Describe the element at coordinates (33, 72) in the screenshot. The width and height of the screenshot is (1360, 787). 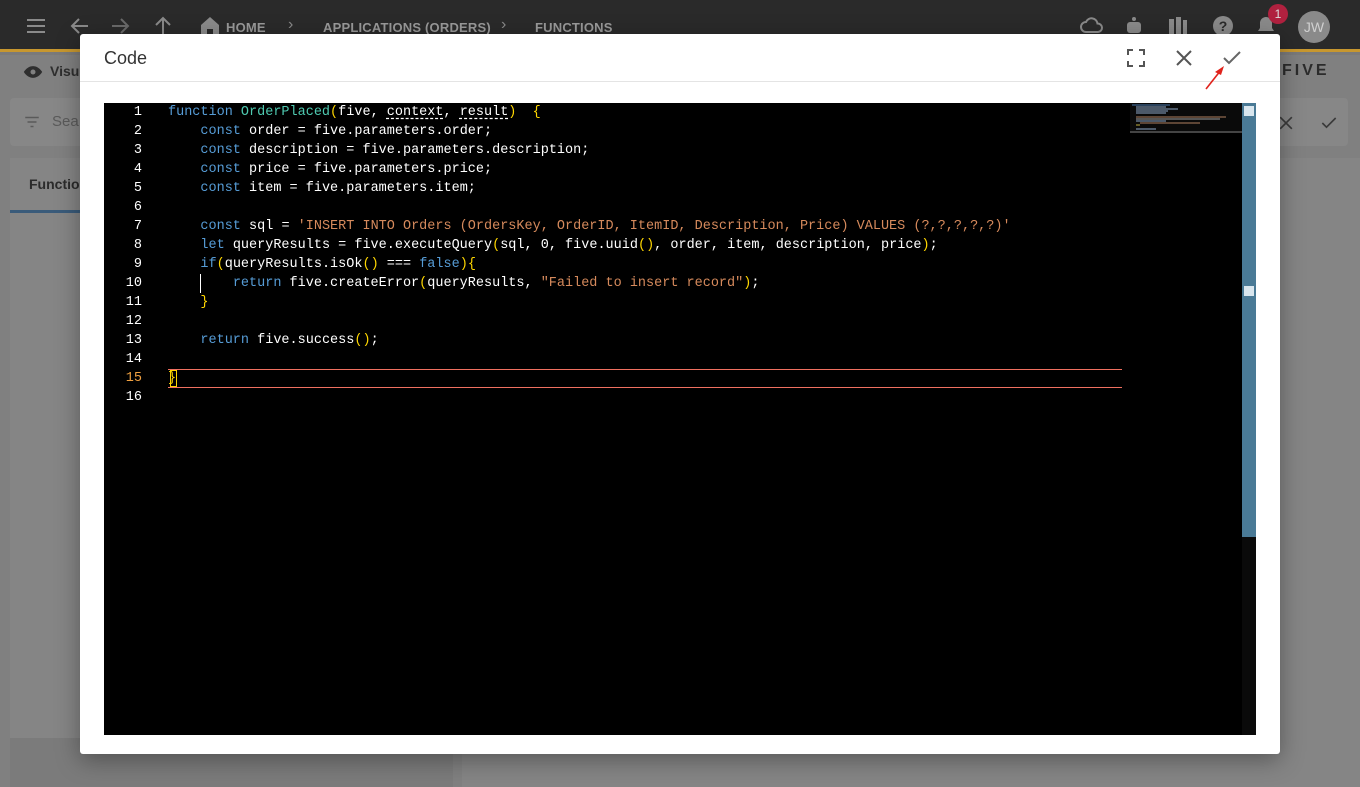
I see `eye-icon` at that location.